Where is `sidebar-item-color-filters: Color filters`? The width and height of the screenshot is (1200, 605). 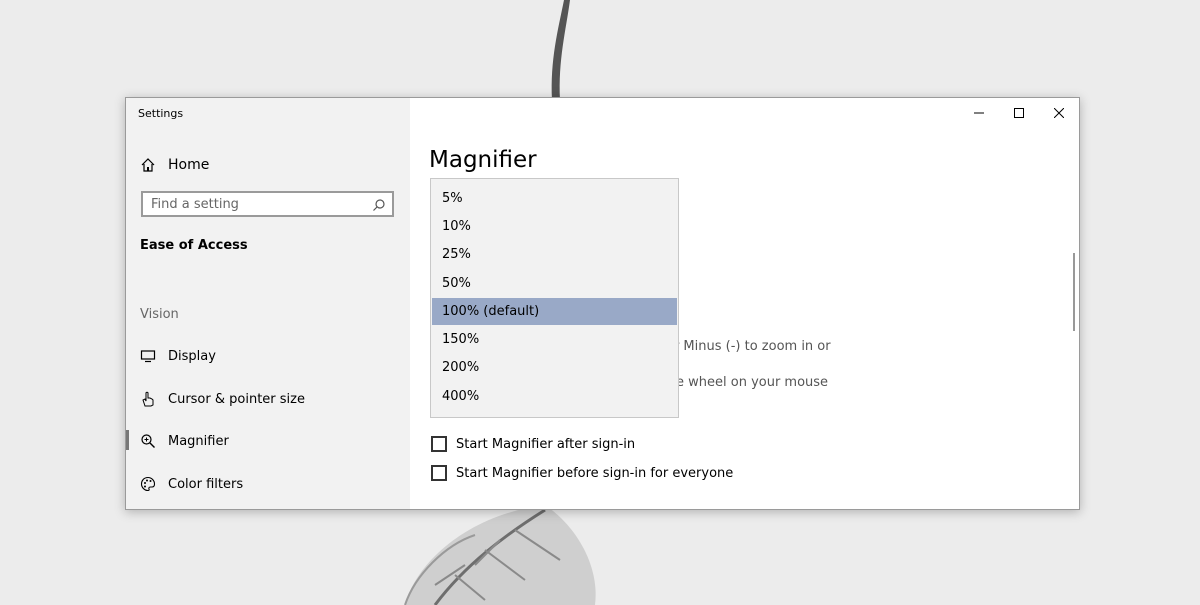
sidebar-item-color-filters: Color filters is located at coordinates (191, 484).